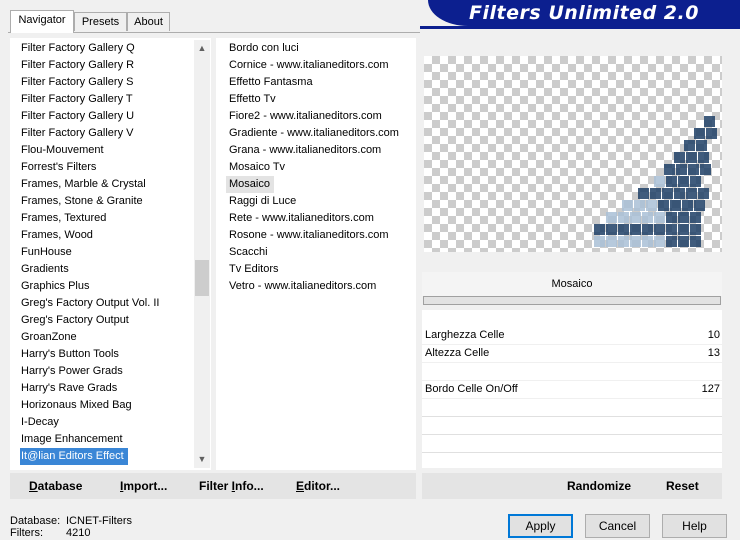 This screenshot has width=740, height=540. Describe the element at coordinates (301, 116) in the screenshot. I see `filter-list-item: Fiore2 - www.italianeditors.com` at that location.